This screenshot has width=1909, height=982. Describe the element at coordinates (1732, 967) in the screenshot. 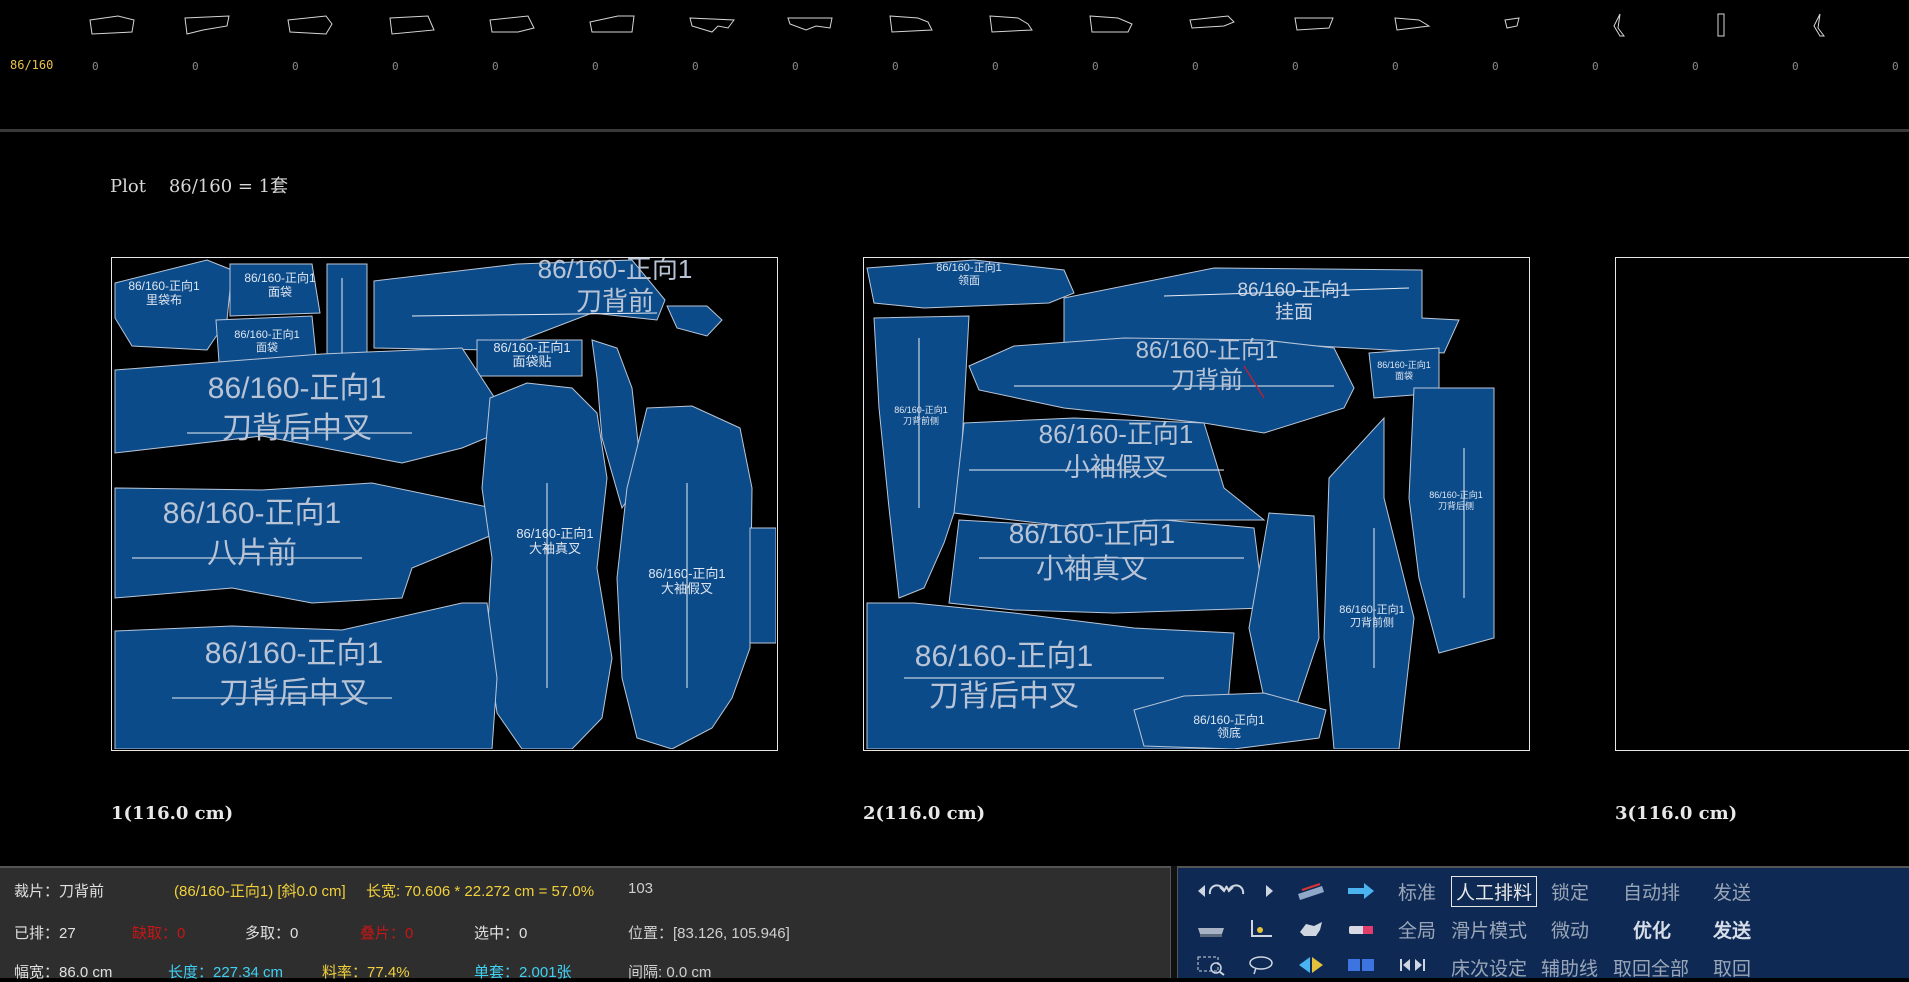

I see `retrieve-button: 取回` at that location.